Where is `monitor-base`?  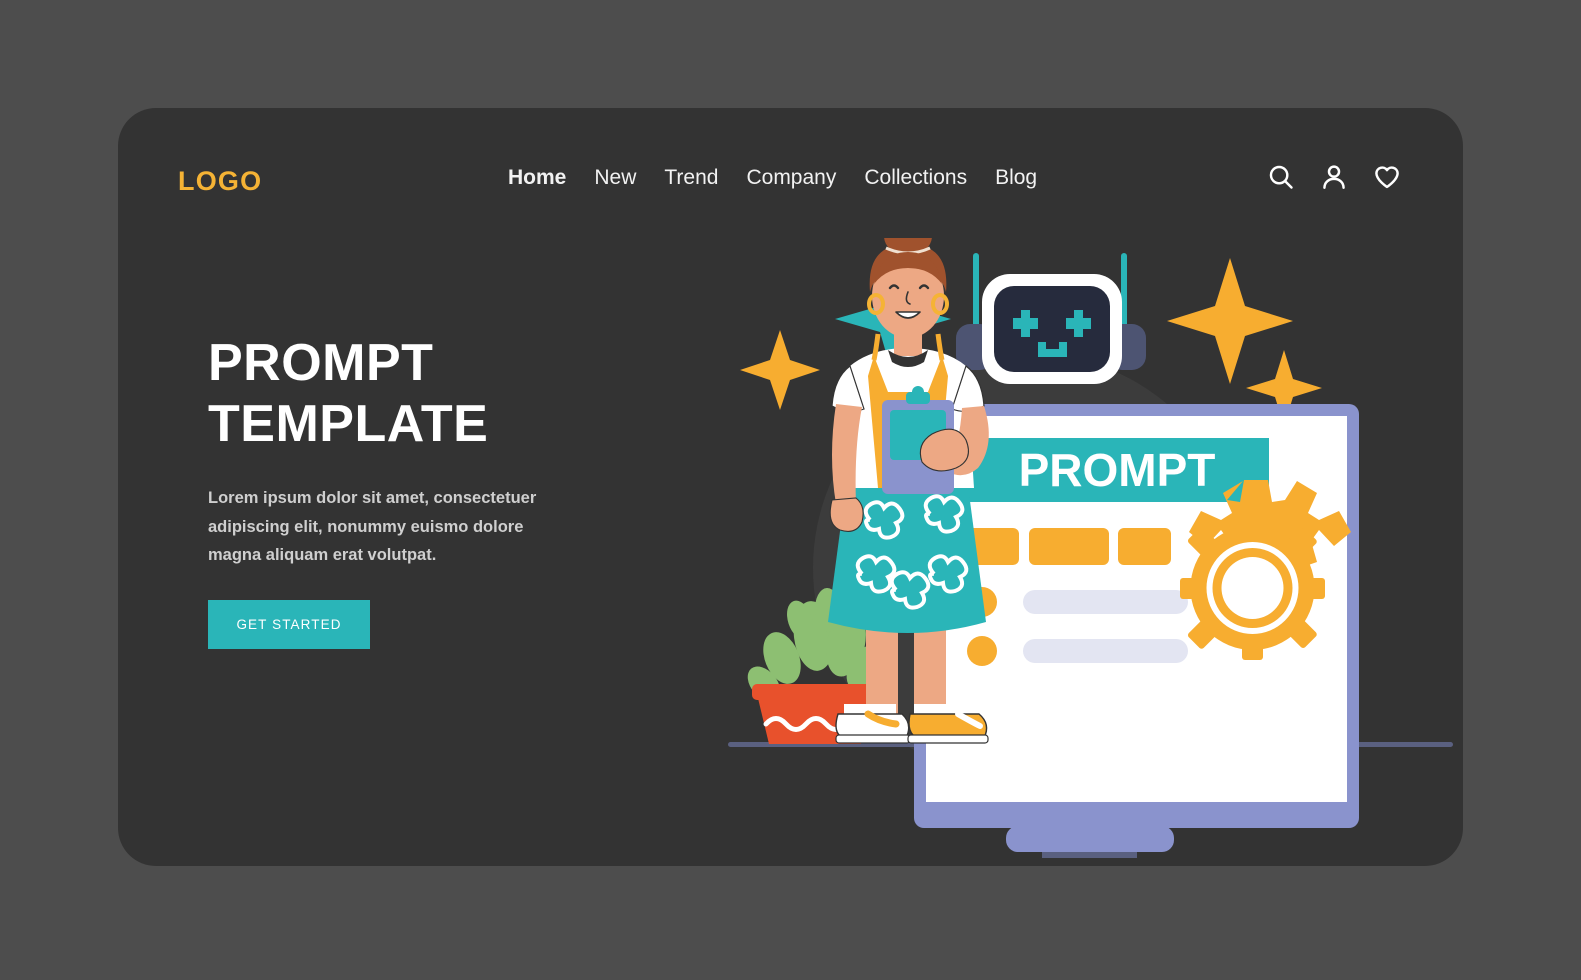
monitor-base is located at coordinates (1090, 839).